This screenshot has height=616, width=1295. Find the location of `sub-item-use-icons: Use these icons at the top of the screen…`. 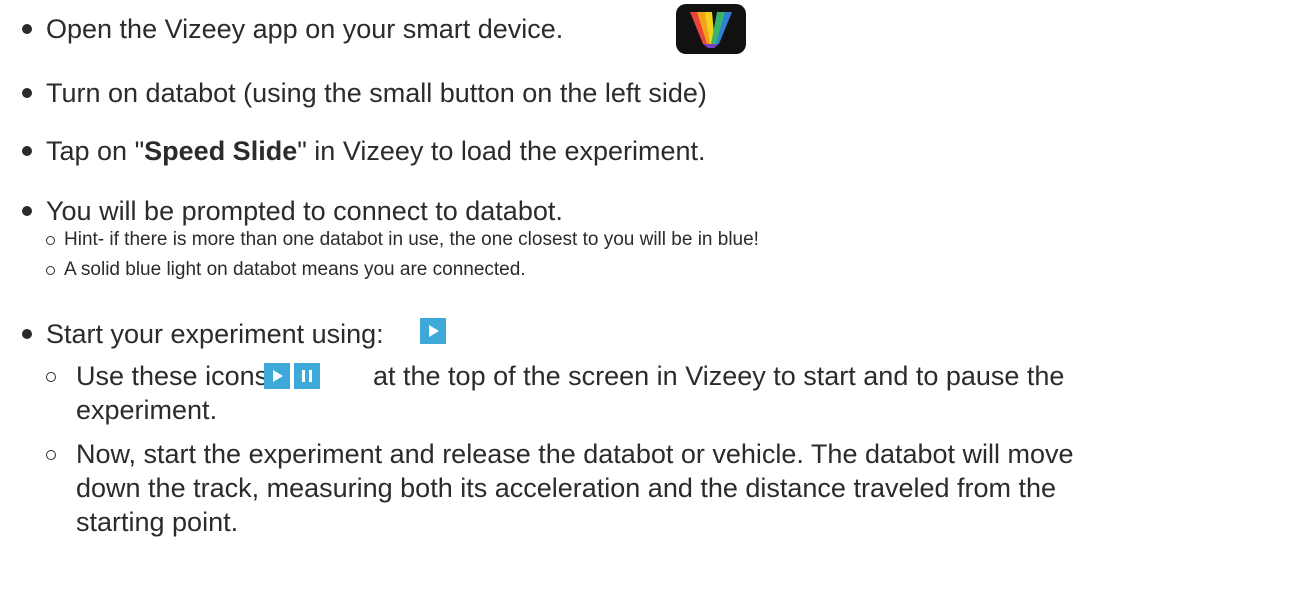

sub-item-use-icons: Use these icons at the top of the screen… is located at coordinates (646, 394).